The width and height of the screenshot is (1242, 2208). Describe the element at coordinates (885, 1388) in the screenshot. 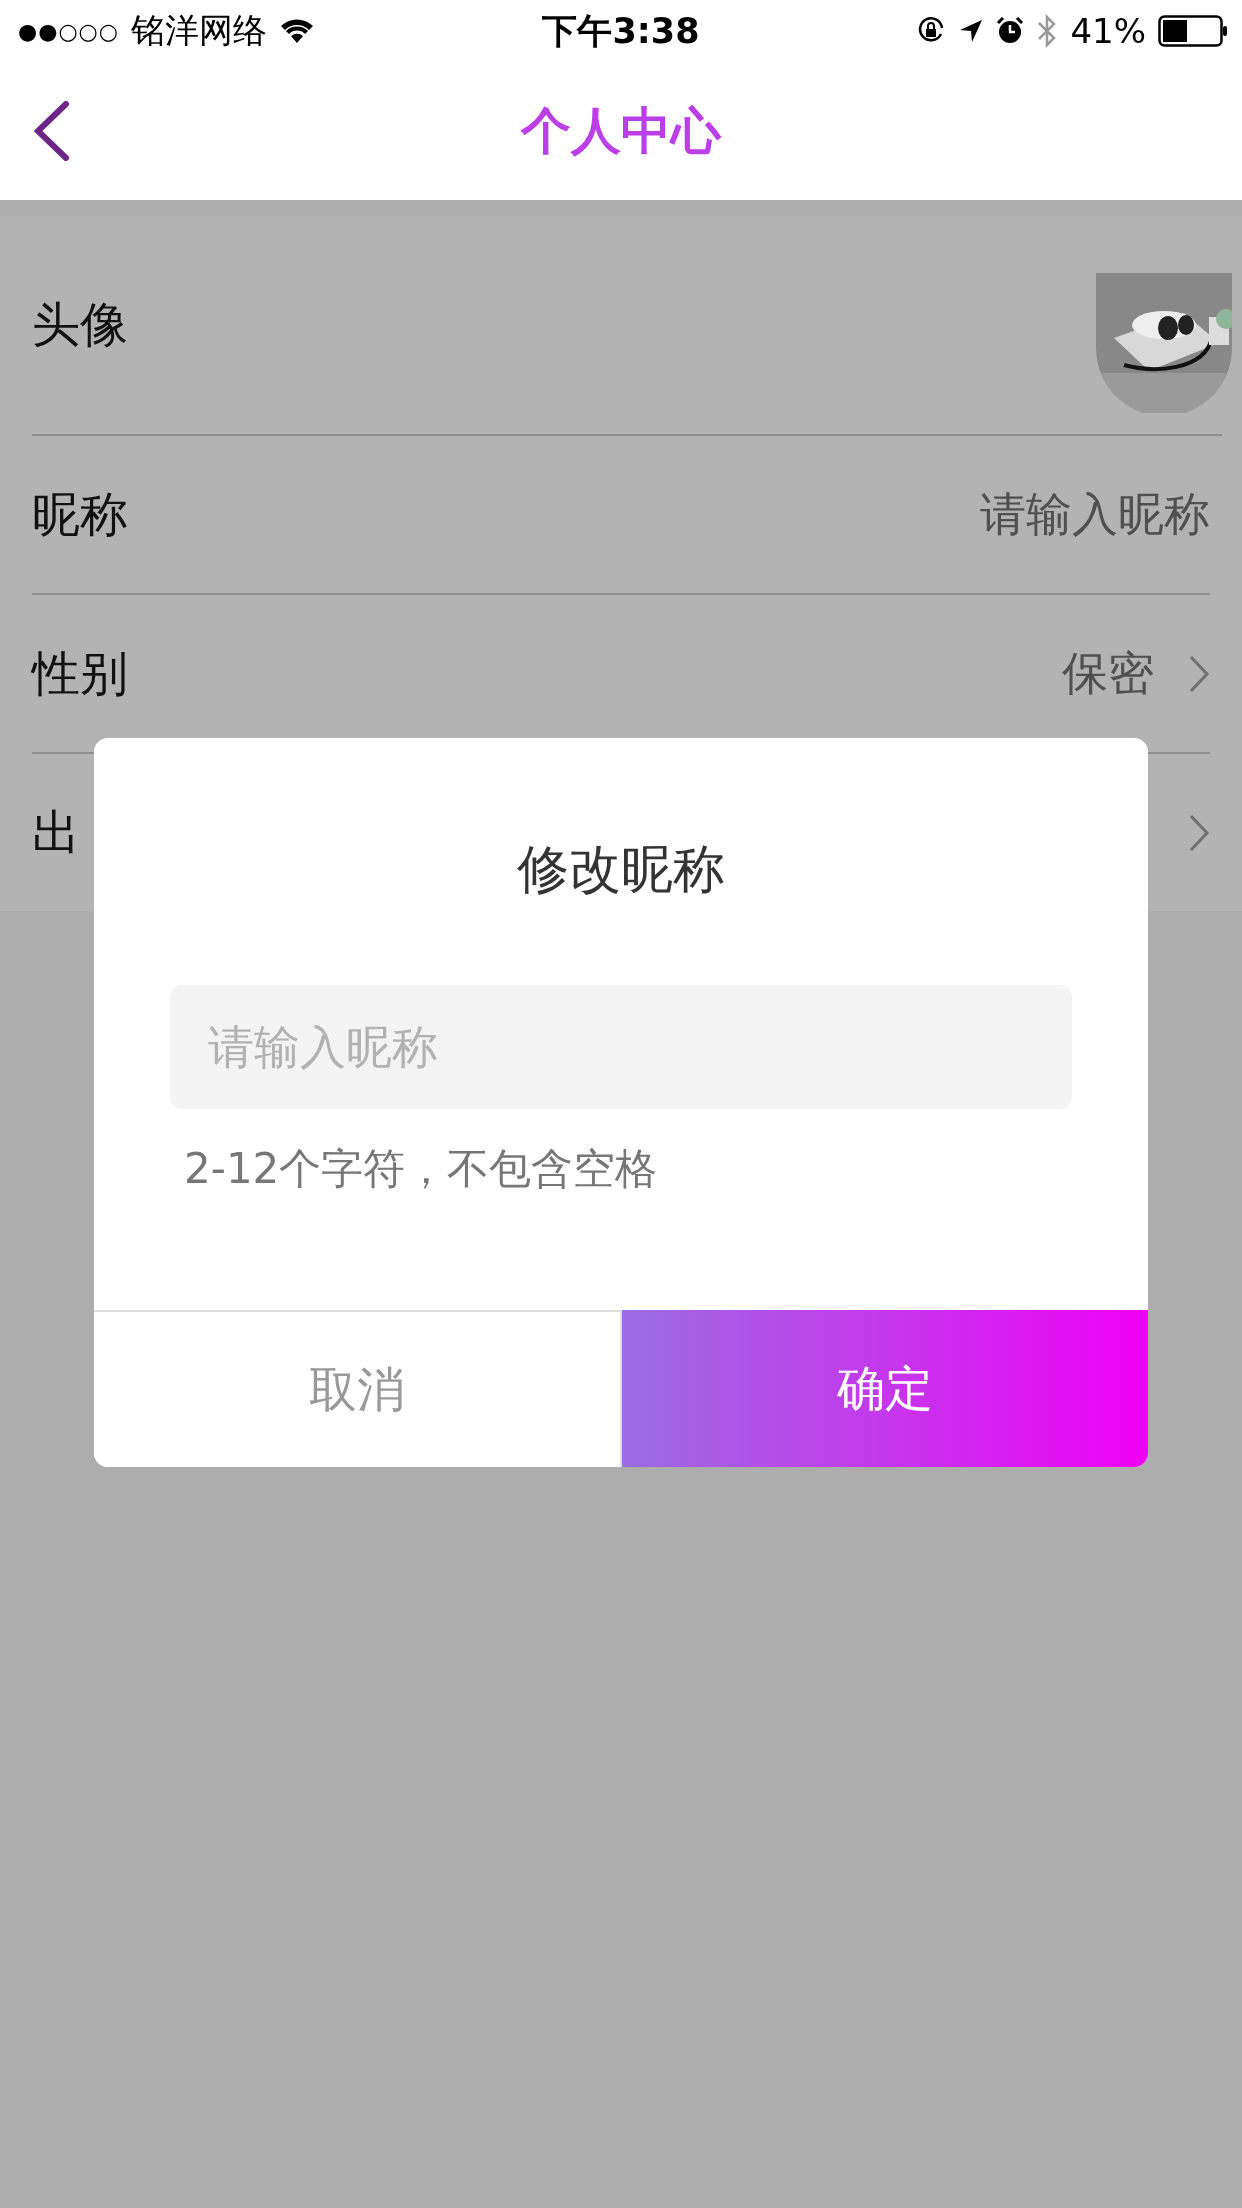

I see `confirm-button: 确定` at that location.